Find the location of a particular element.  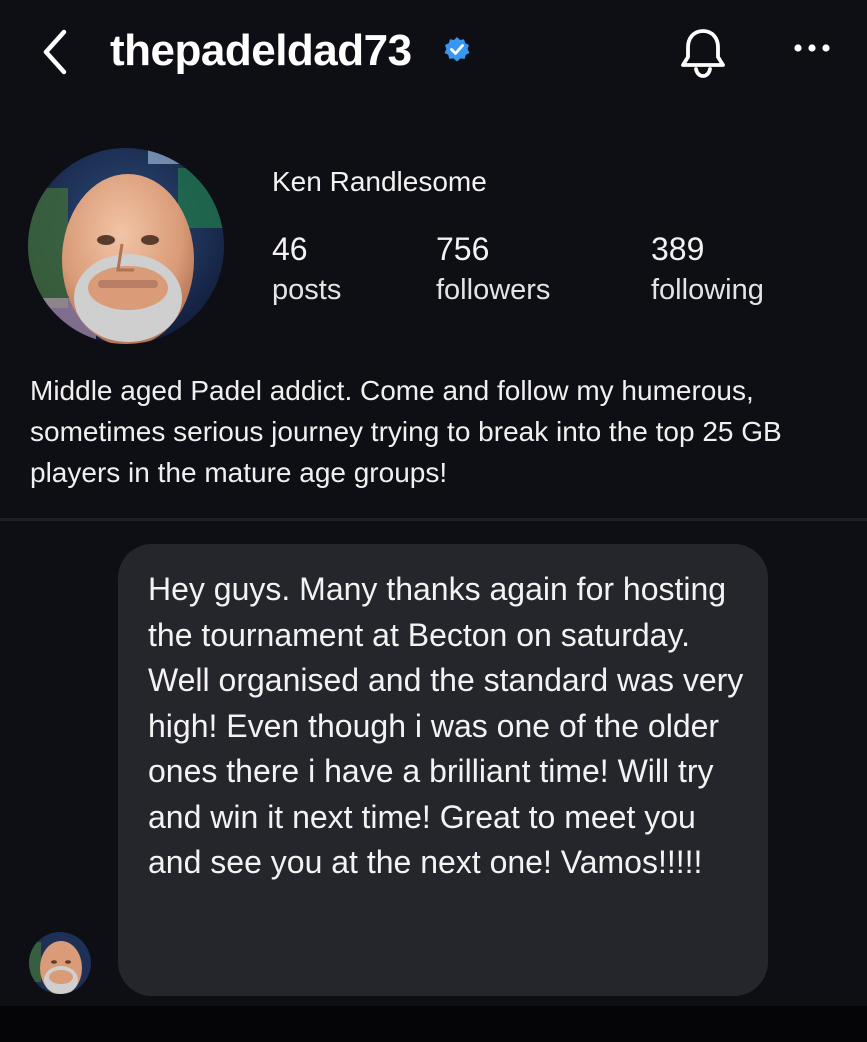

stat-followers: 756 followers is located at coordinates (493, 269).